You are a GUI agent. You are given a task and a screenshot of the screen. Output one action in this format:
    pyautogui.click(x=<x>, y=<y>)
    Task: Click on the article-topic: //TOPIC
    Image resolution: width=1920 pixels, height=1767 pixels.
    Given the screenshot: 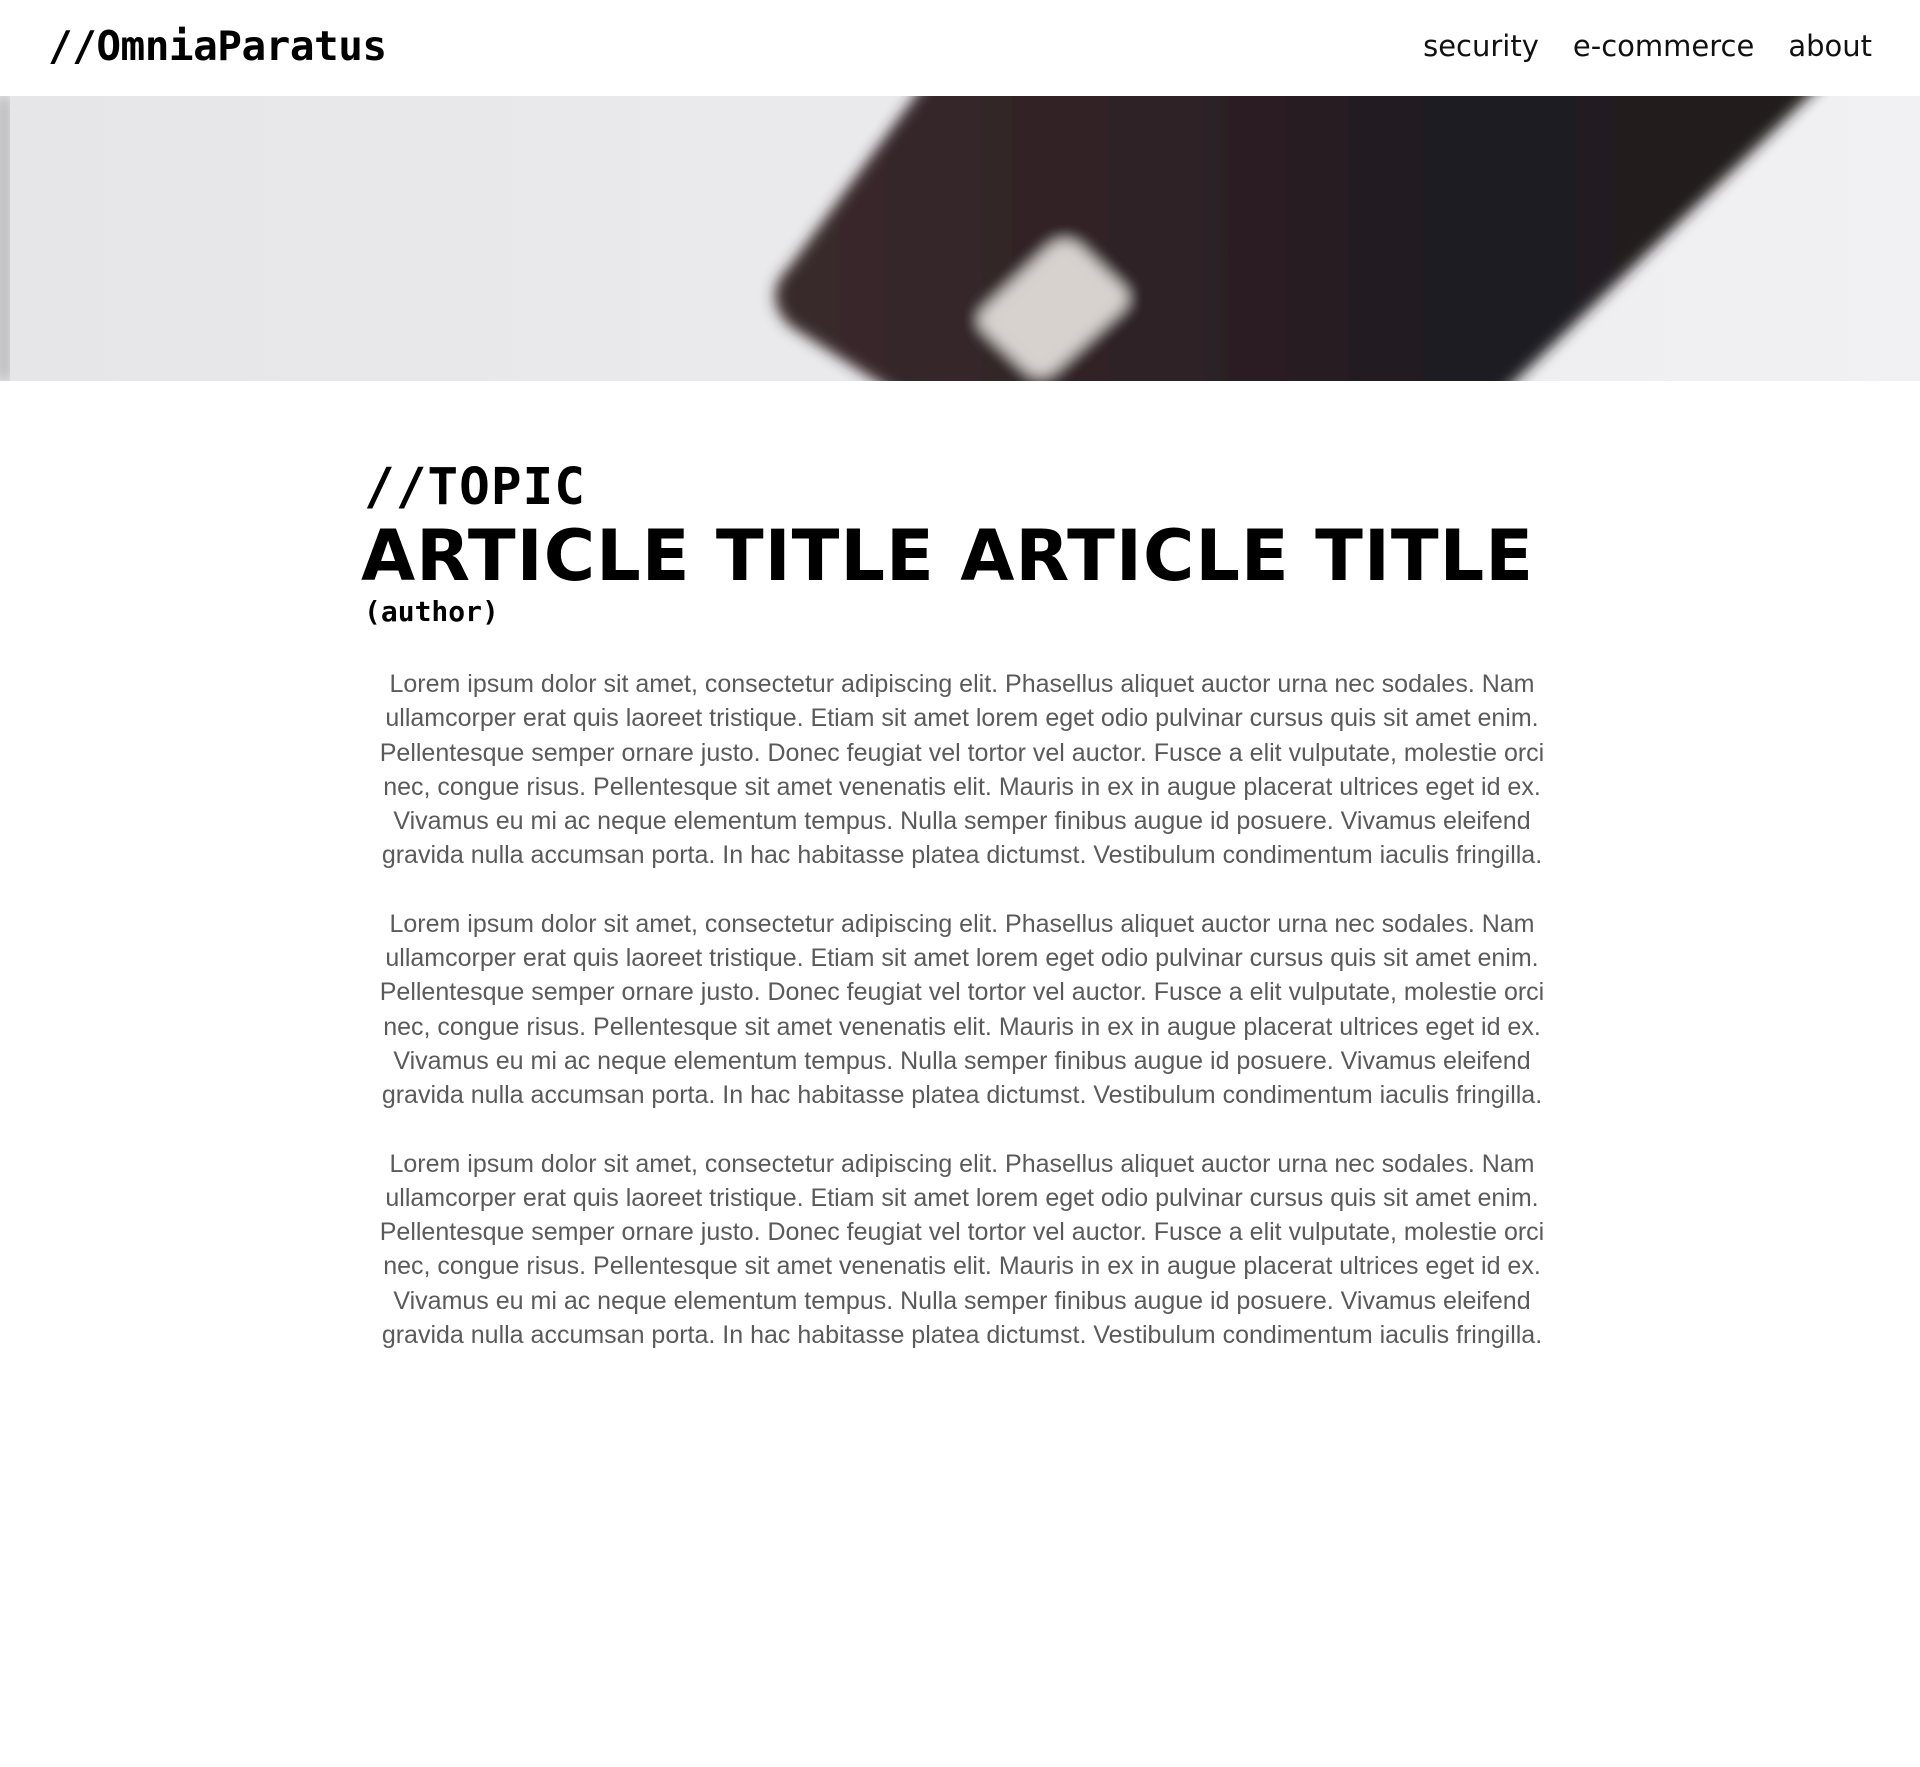 What is the action you would take?
    pyautogui.click(x=962, y=488)
    